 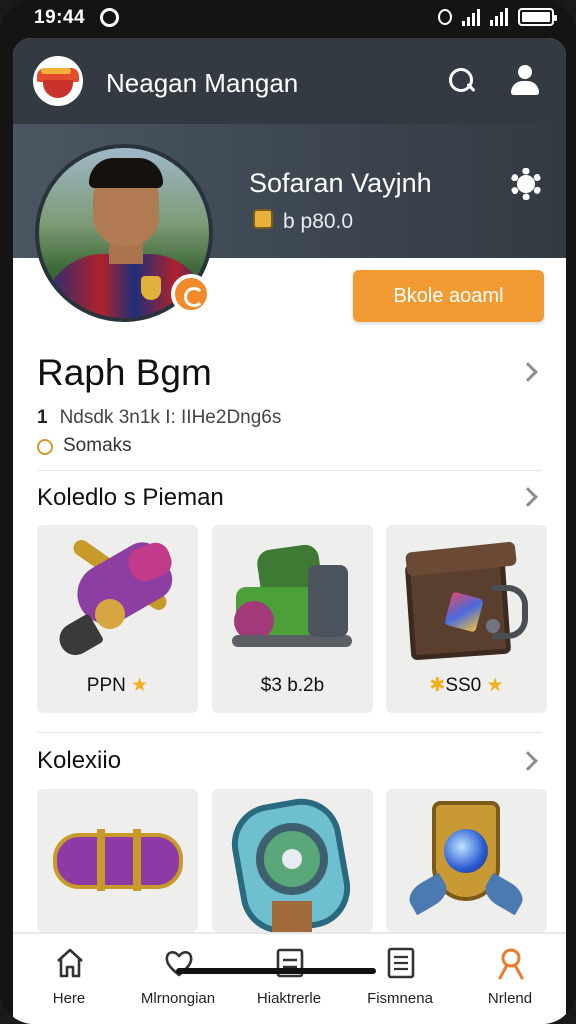 I want to click on list-icon, so click(x=401, y=963).